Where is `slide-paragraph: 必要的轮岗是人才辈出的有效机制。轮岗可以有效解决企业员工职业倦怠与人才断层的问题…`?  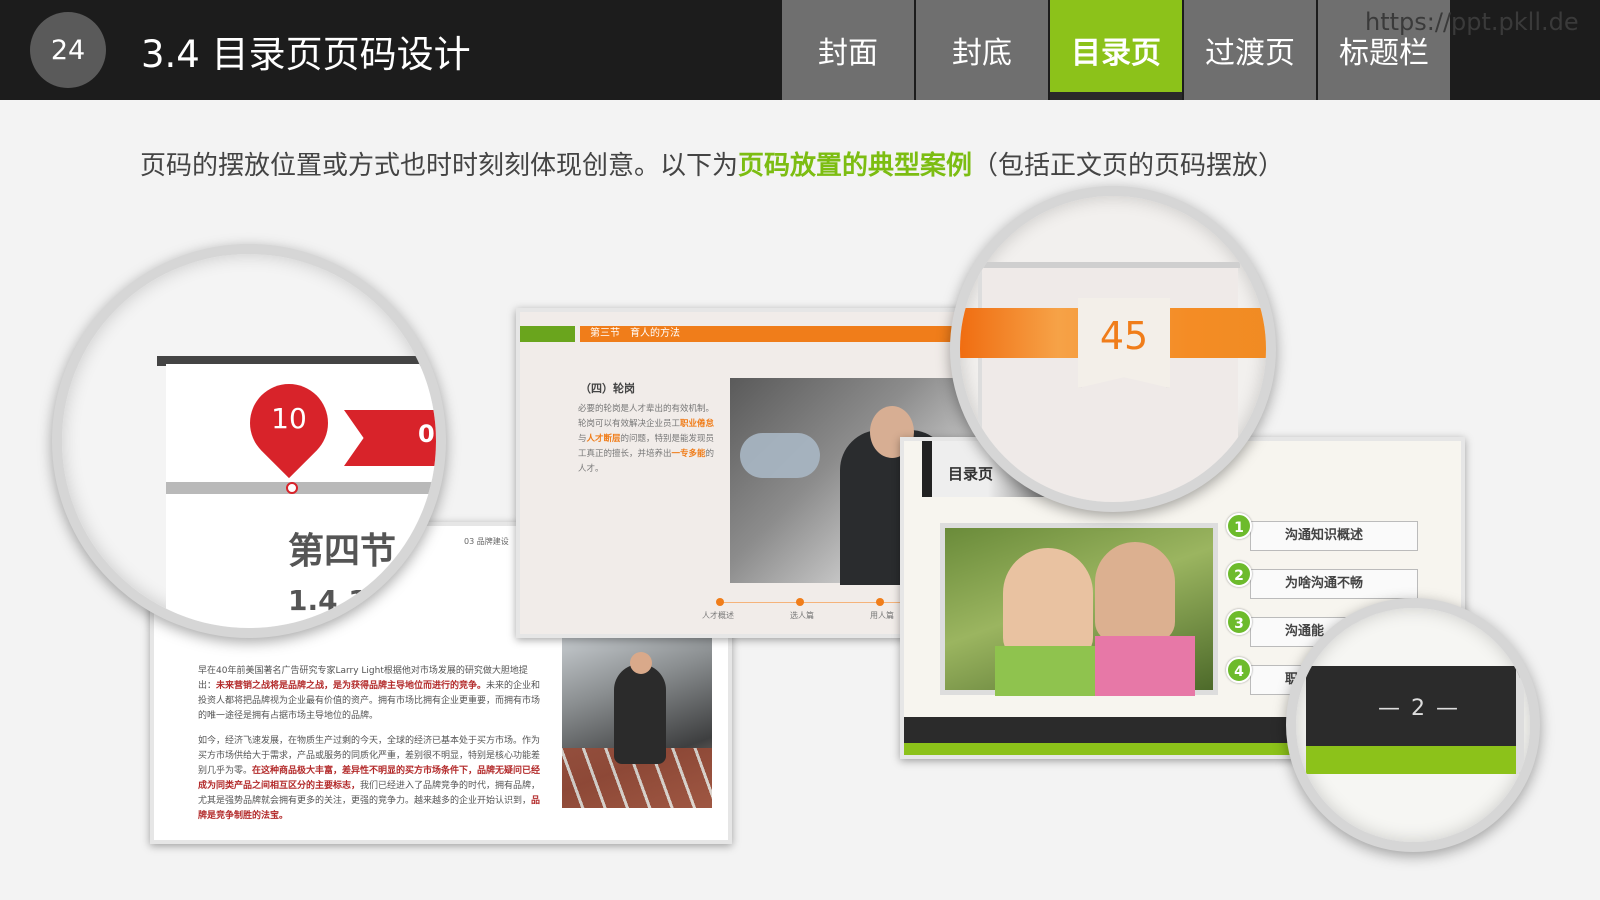
slide-paragraph: 必要的轮岗是人才辈出的有效机制。轮岗可以有效解决企业员工职业倦怠与人才断层的问题… is located at coordinates (648, 439).